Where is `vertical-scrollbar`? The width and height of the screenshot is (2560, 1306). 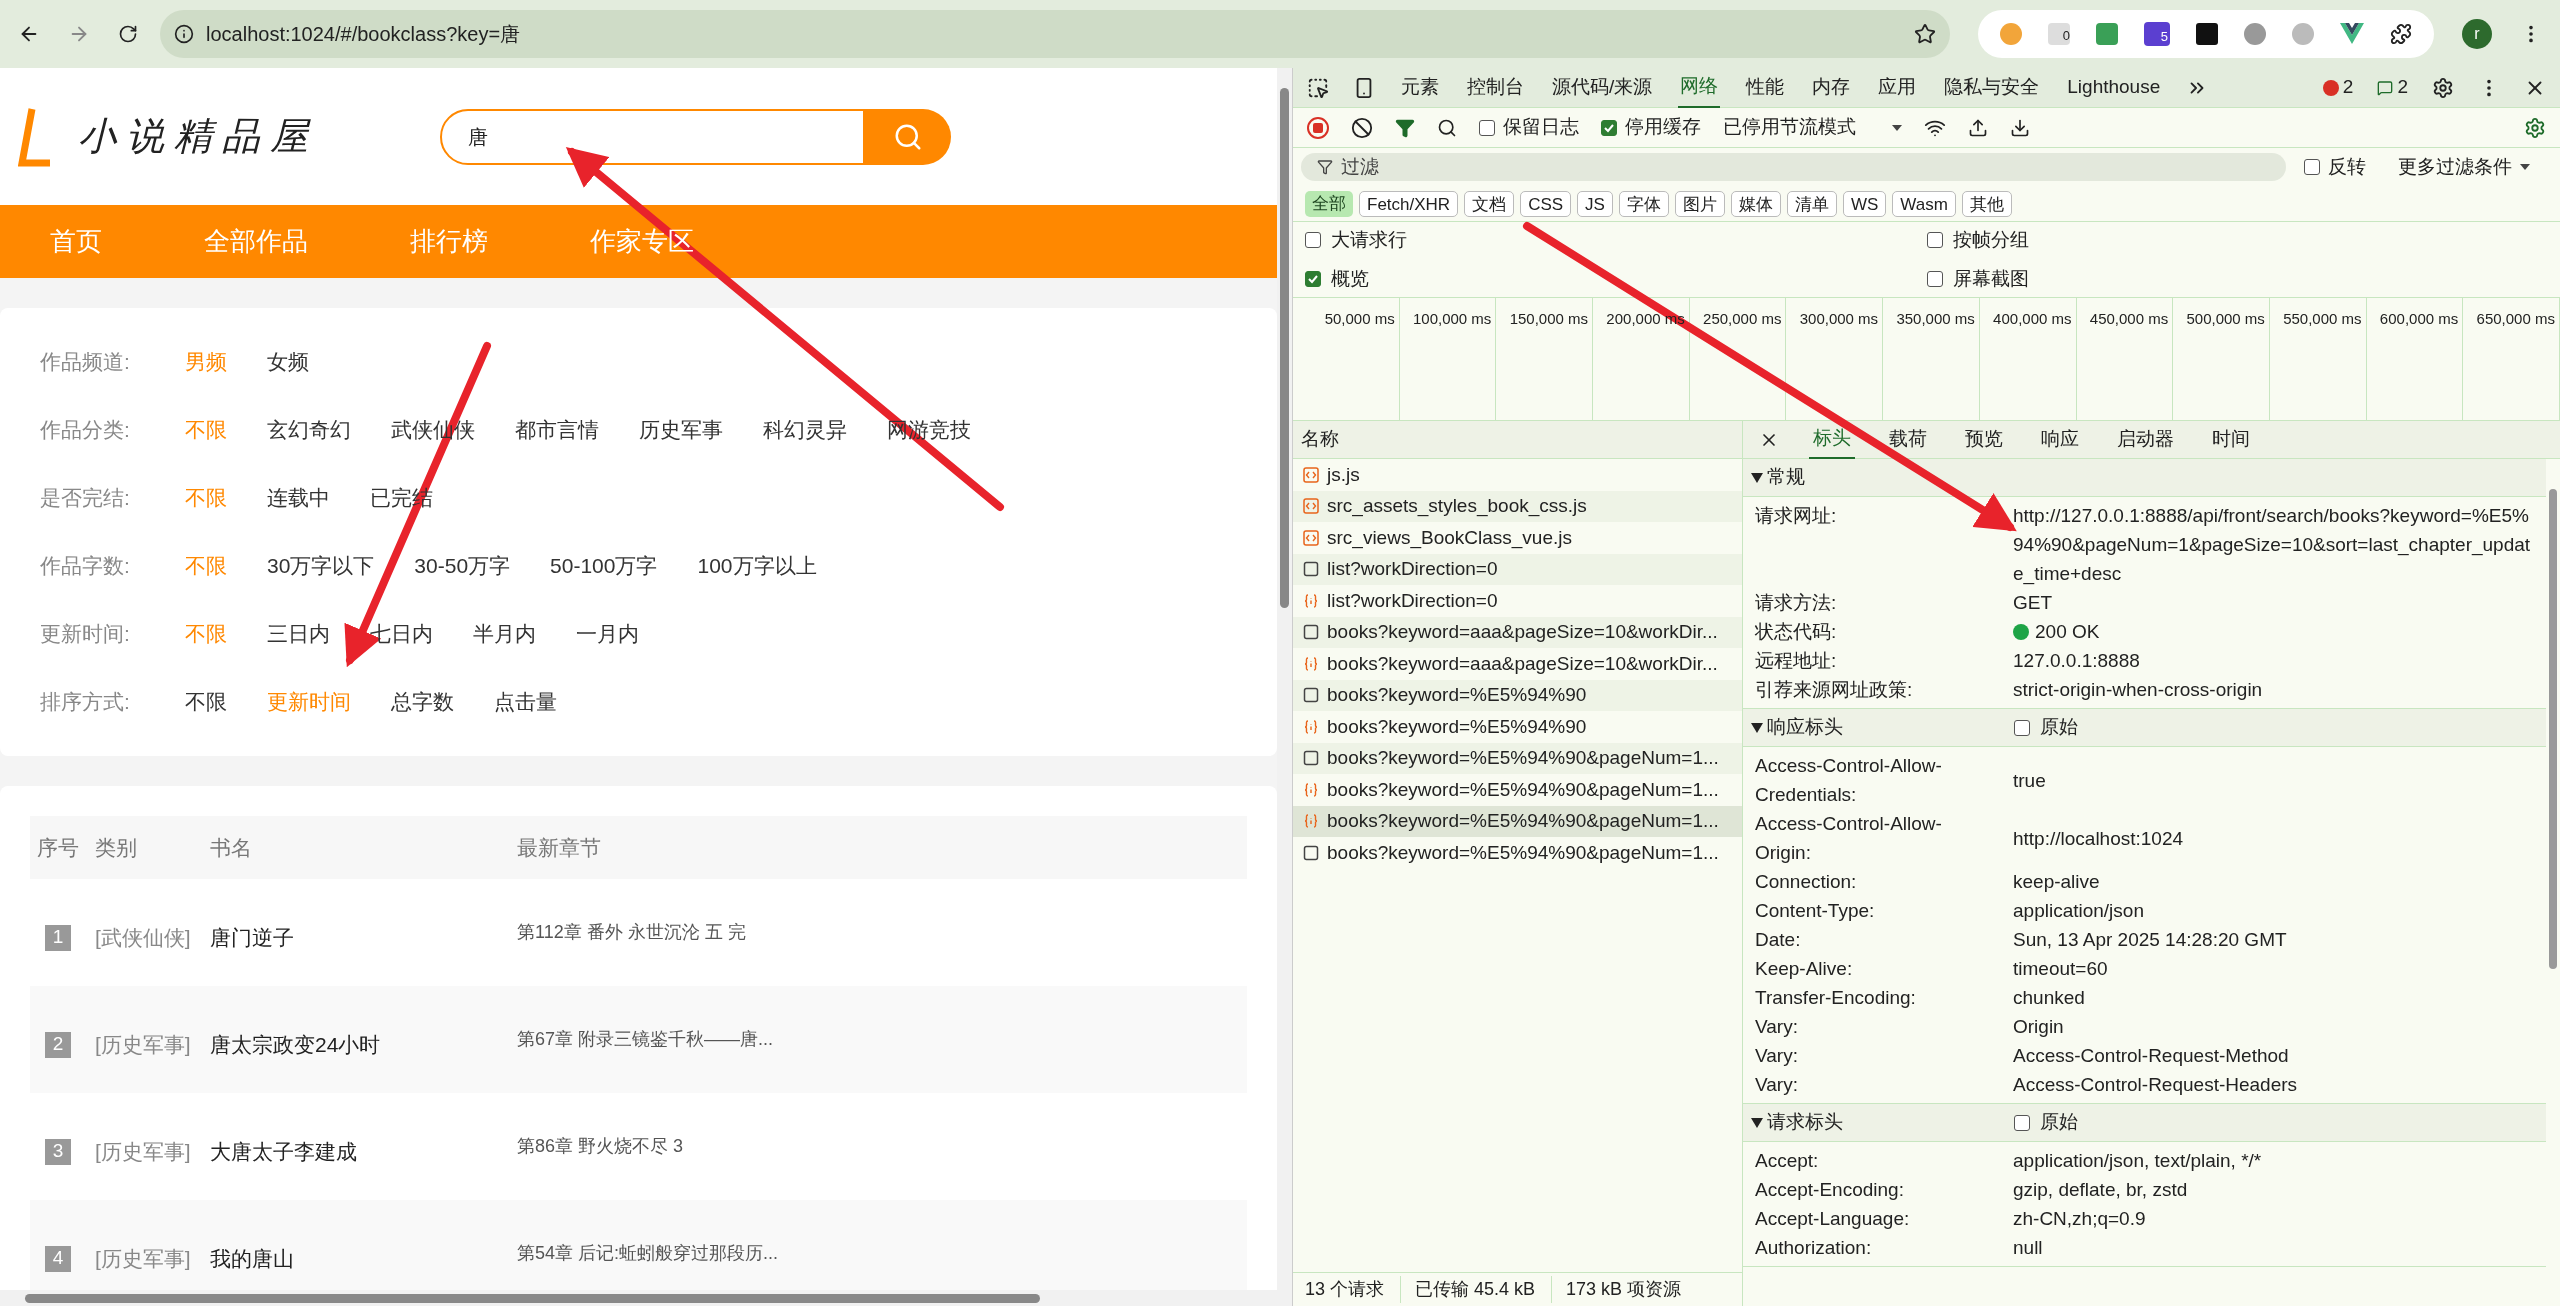
vertical-scrollbar is located at coordinates (1284, 679).